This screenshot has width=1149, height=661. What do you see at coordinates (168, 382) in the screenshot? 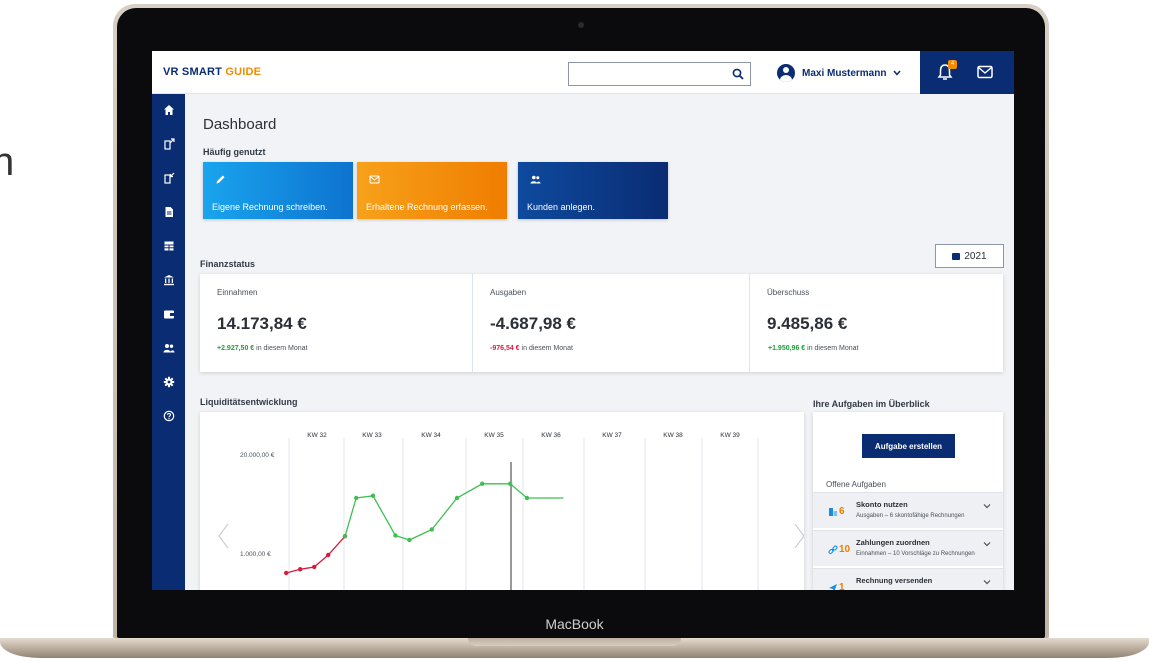
I see `sidebar-item-settings` at bounding box center [168, 382].